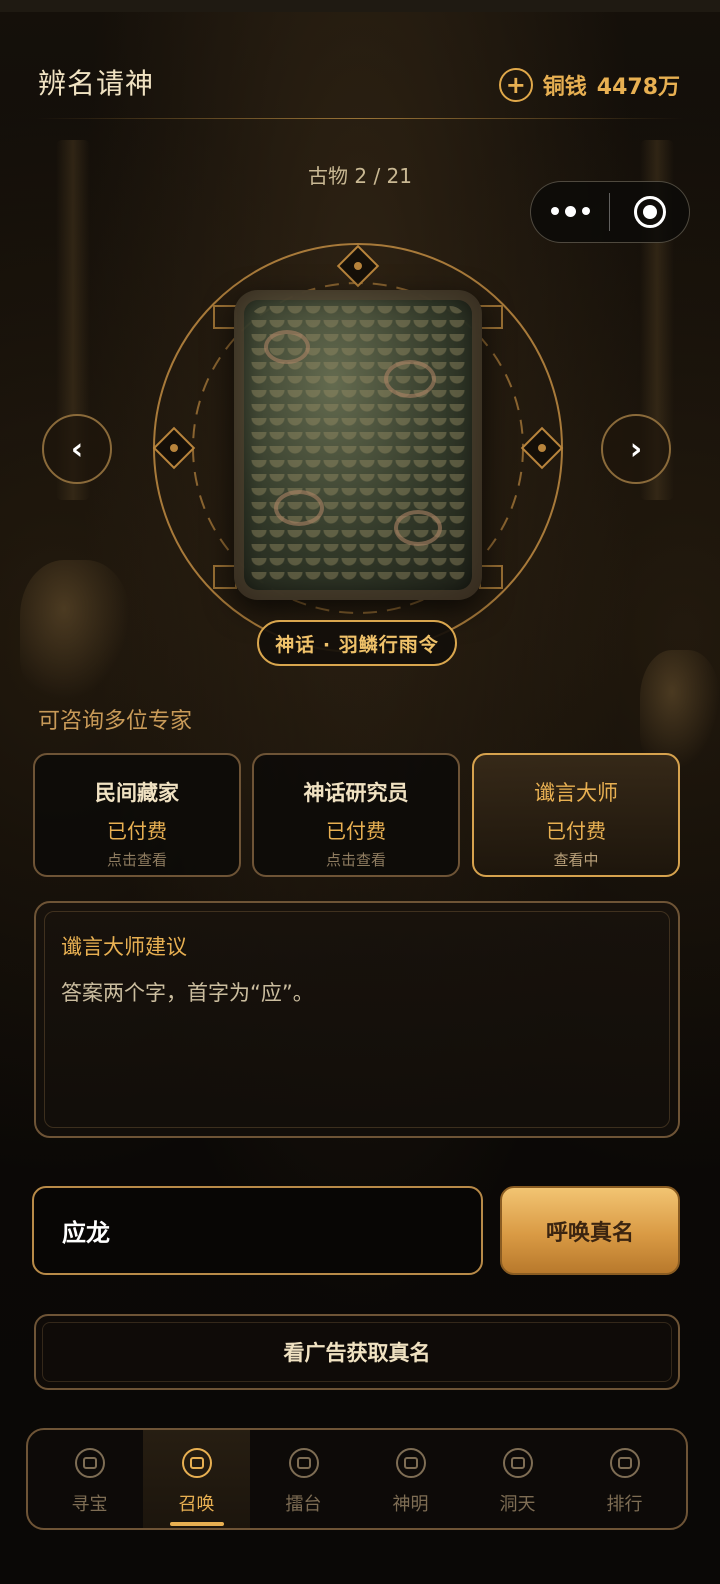 Image resolution: width=720 pixels, height=1584 pixels. I want to click on header-divider, so click(360, 118).